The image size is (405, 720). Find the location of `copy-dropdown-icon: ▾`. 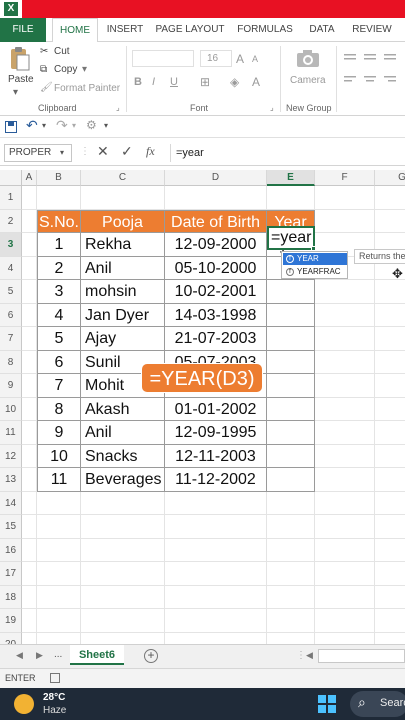

copy-dropdown-icon: ▾ is located at coordinates (84, 69).